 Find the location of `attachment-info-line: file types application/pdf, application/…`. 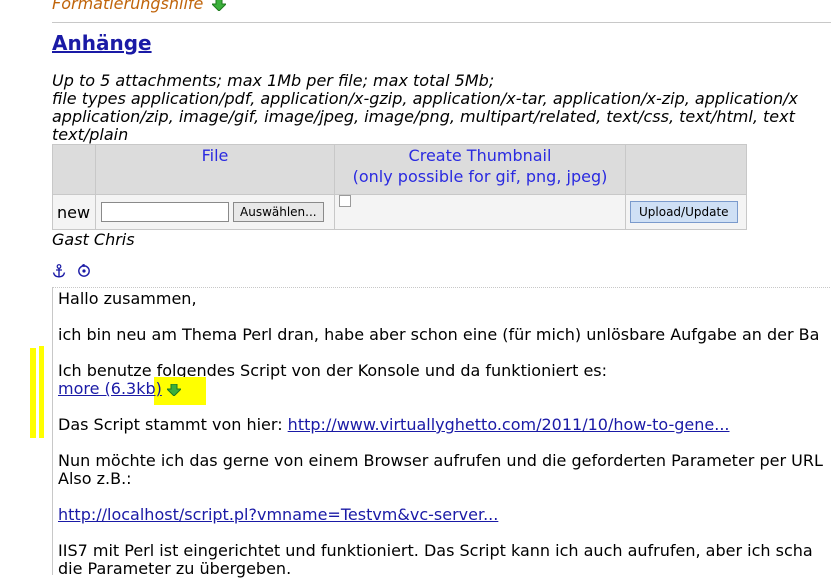

attachment-info-line: file types application/pdf, application/… is located at coordinates (425, 98).